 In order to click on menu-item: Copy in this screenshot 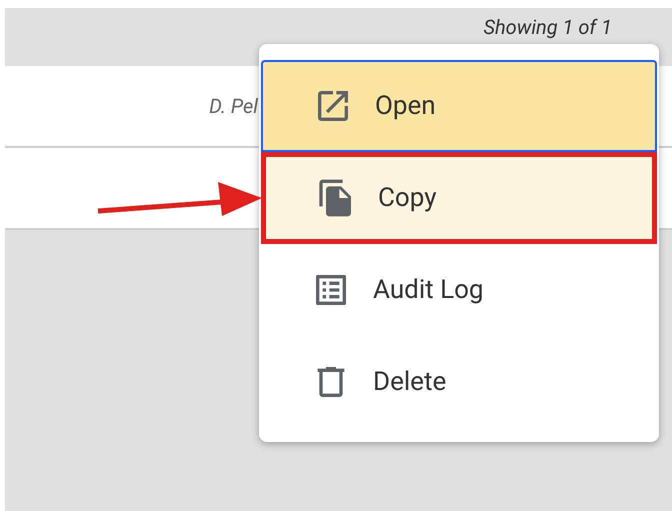, I will do `click(459, 198)`.